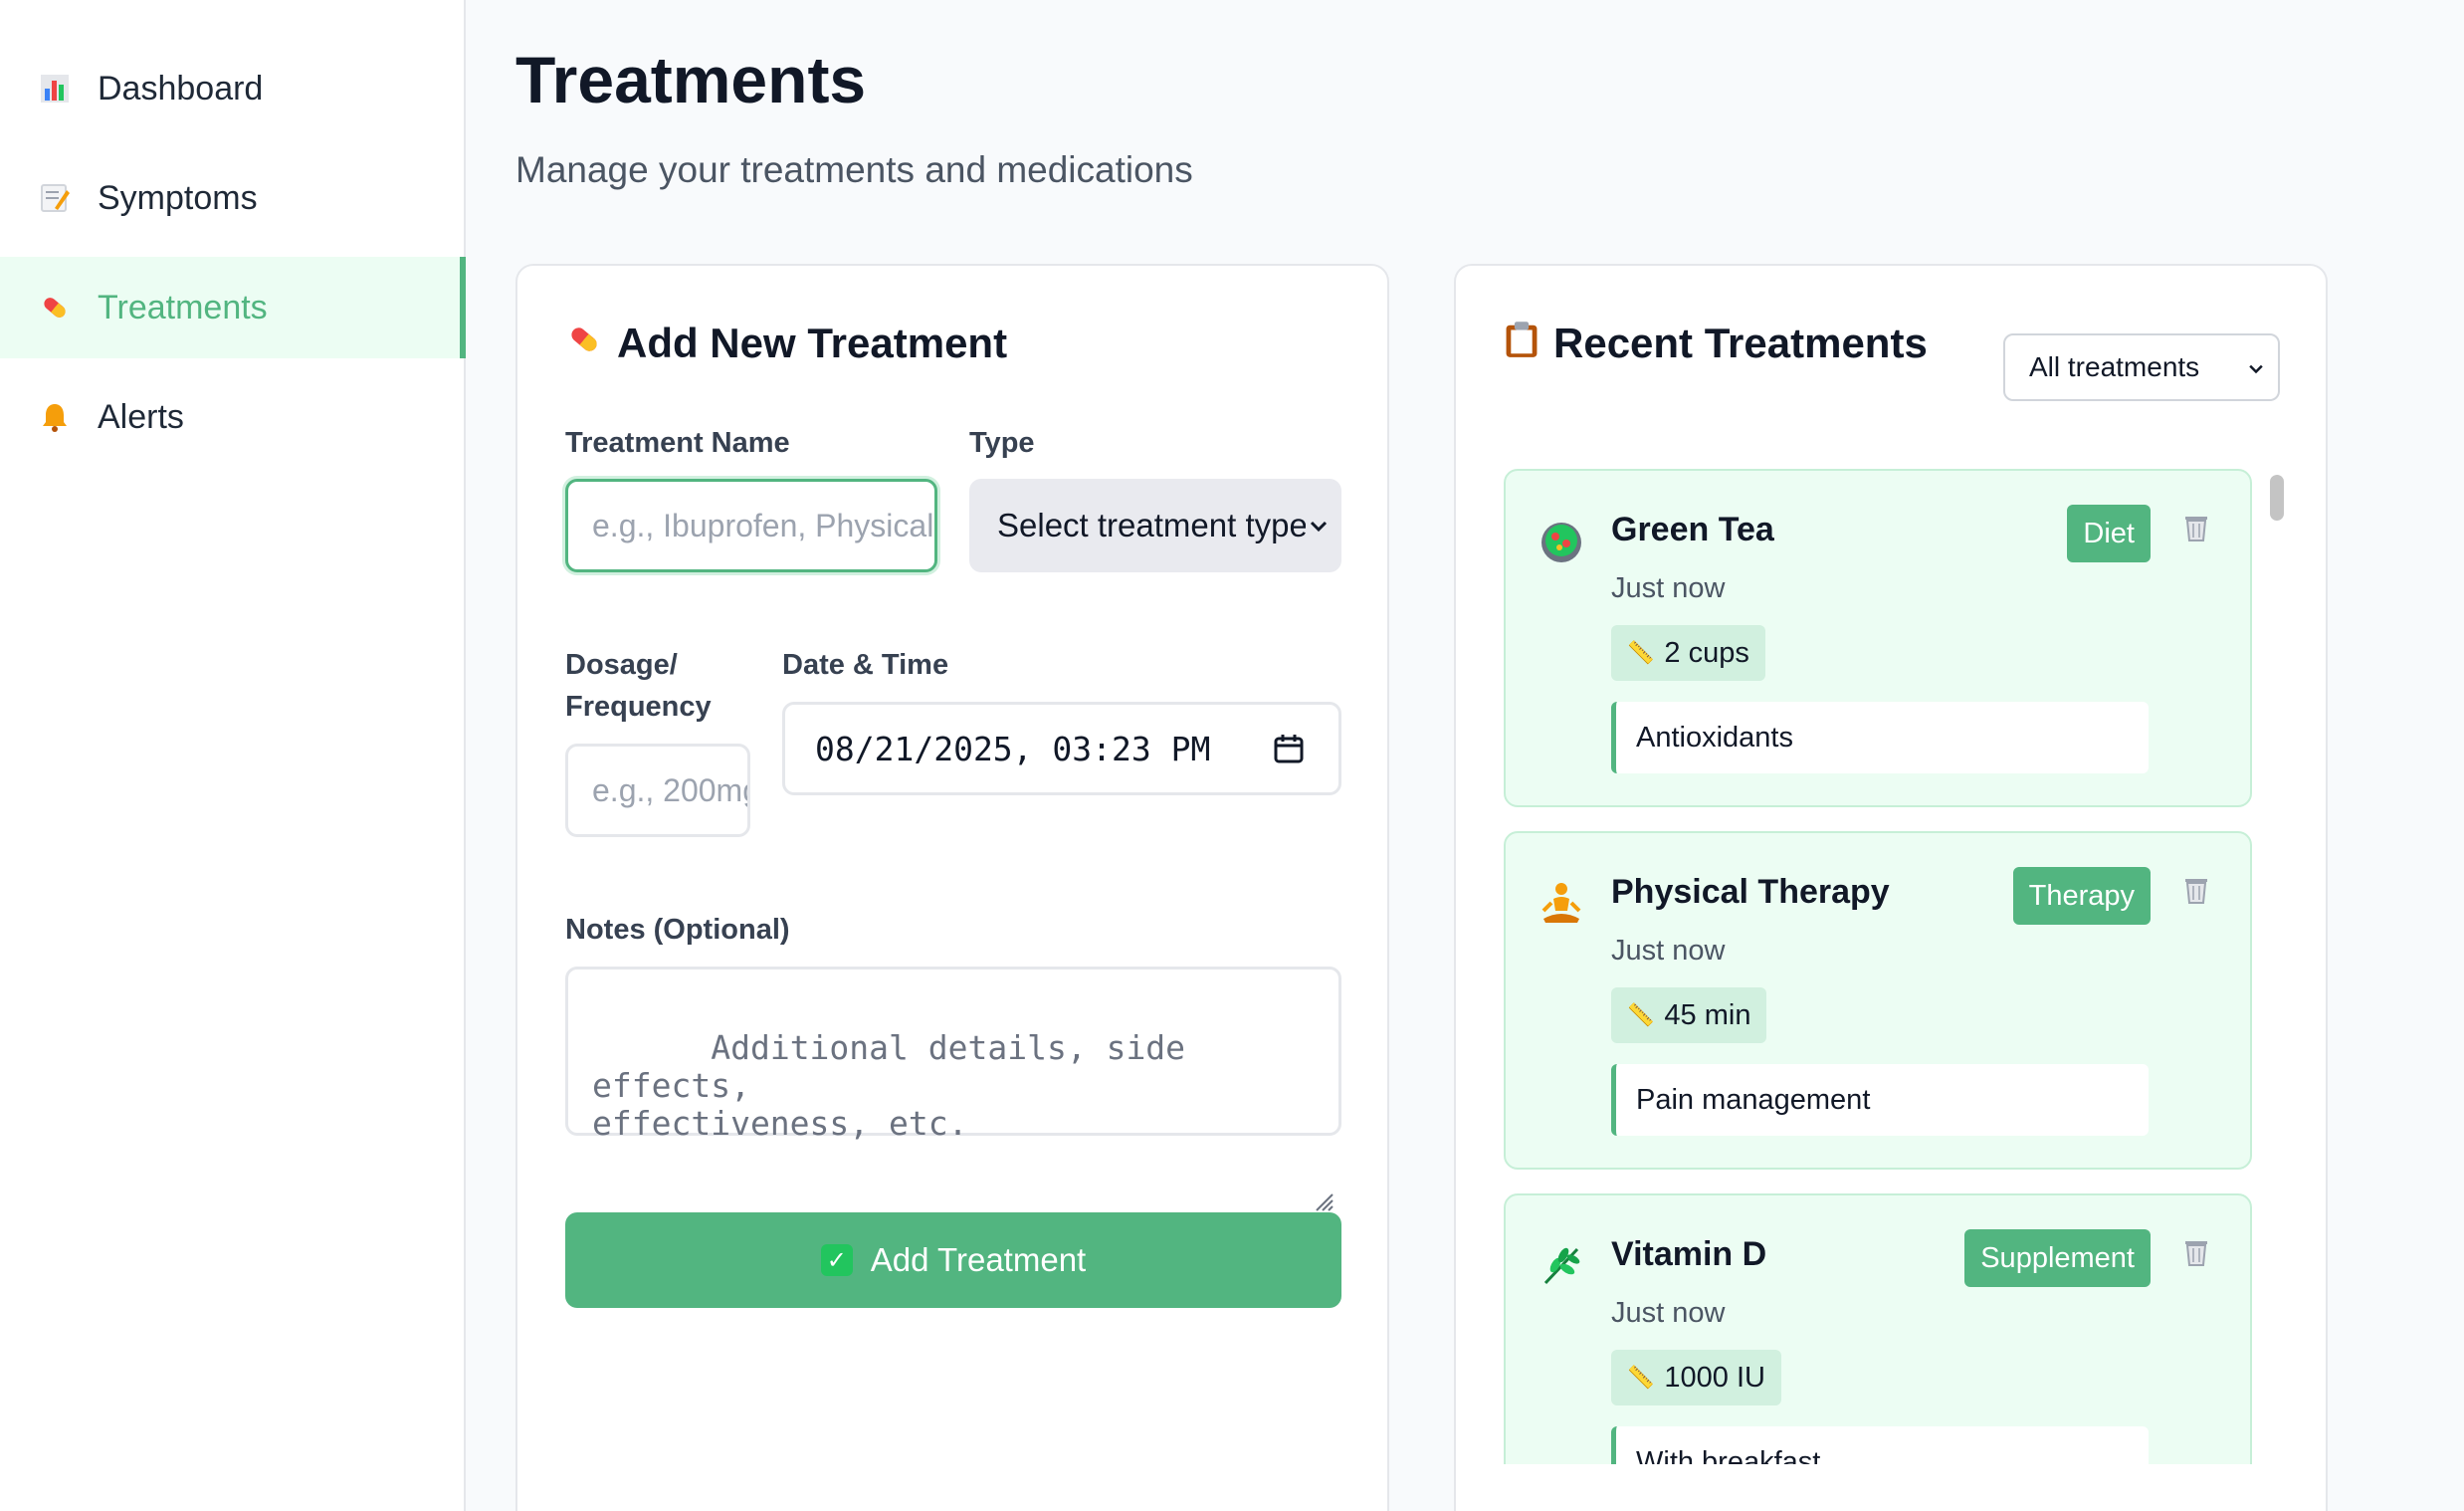  Describe the element at coordinates (2274, 966) in the screenshot. I see `list-scrollbar` at that location.